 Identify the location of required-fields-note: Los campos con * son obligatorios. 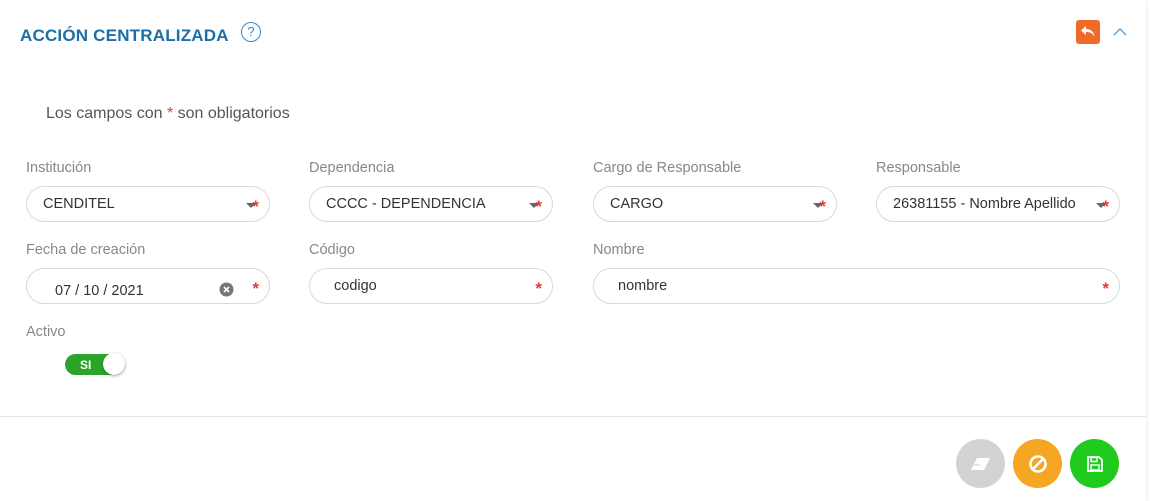
(168, 114).